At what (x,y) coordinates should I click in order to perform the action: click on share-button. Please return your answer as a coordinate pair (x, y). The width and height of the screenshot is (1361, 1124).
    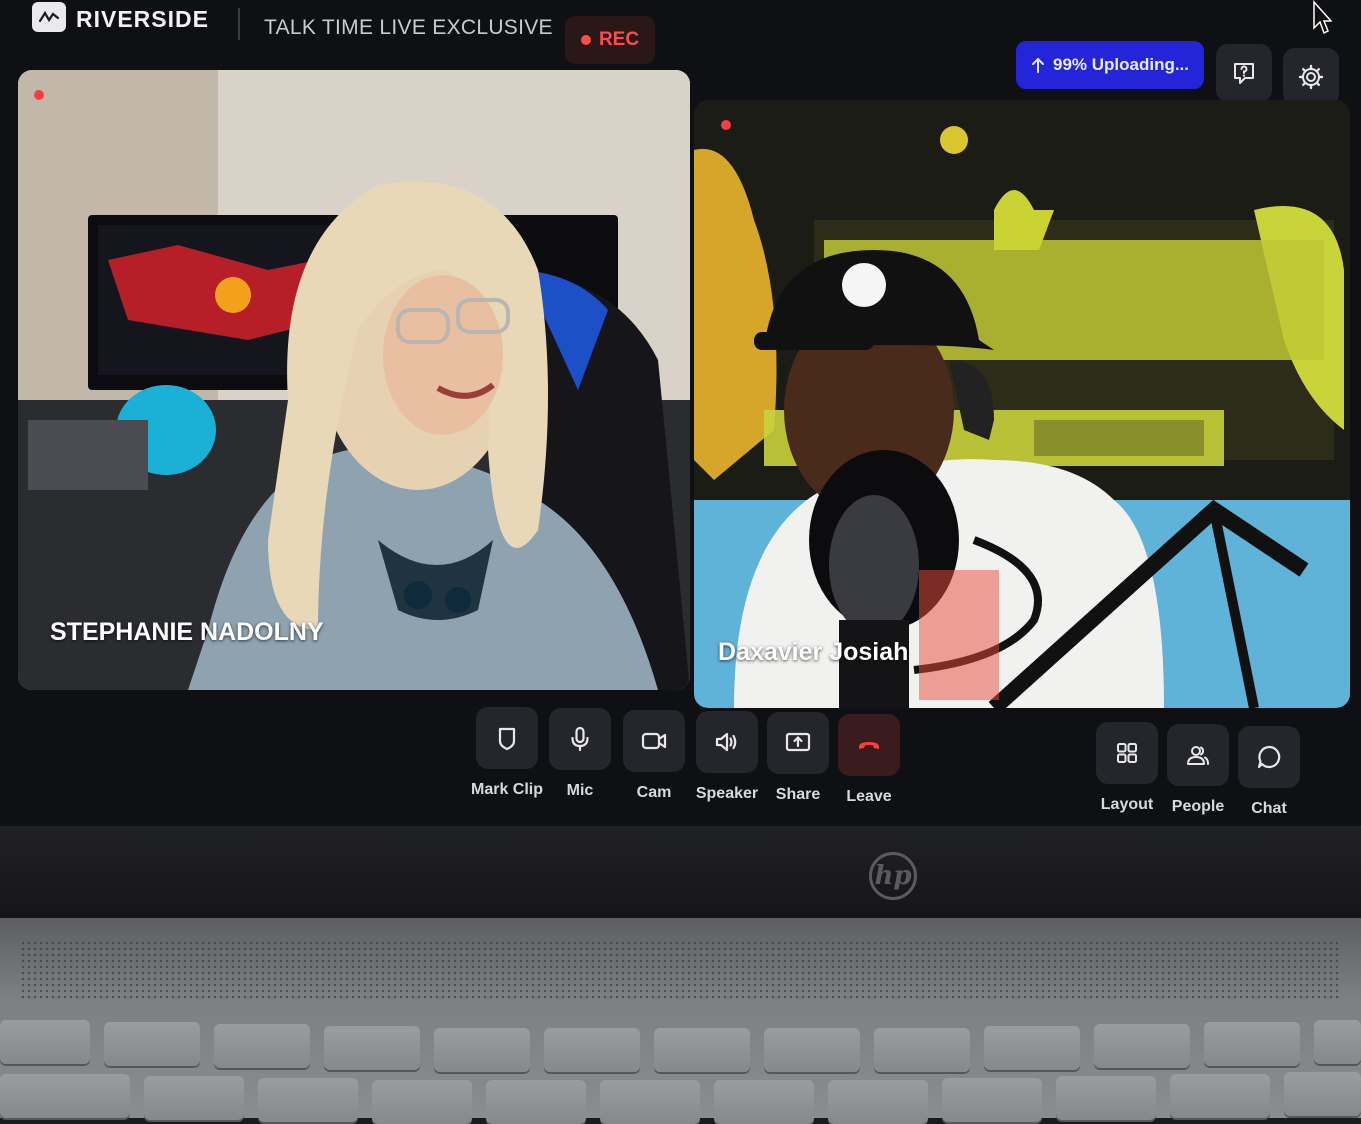
    Looking at the image, I should click on (798, 743).